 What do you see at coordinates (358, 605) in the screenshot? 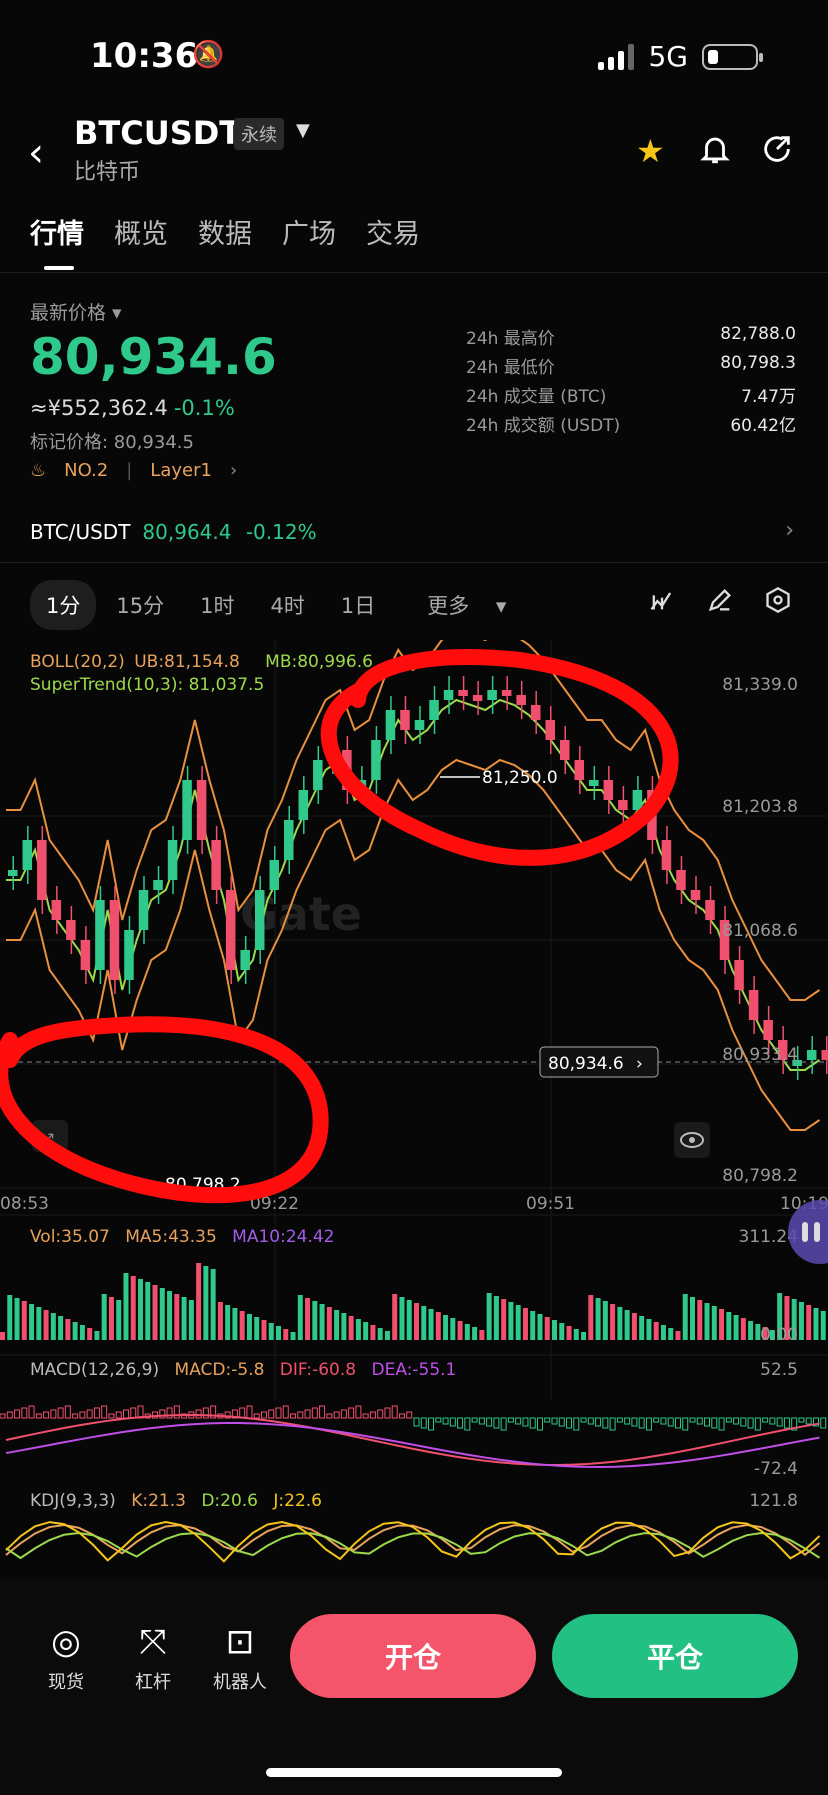
I see `tf-1d: 1日` at bounding box center [358, 605].